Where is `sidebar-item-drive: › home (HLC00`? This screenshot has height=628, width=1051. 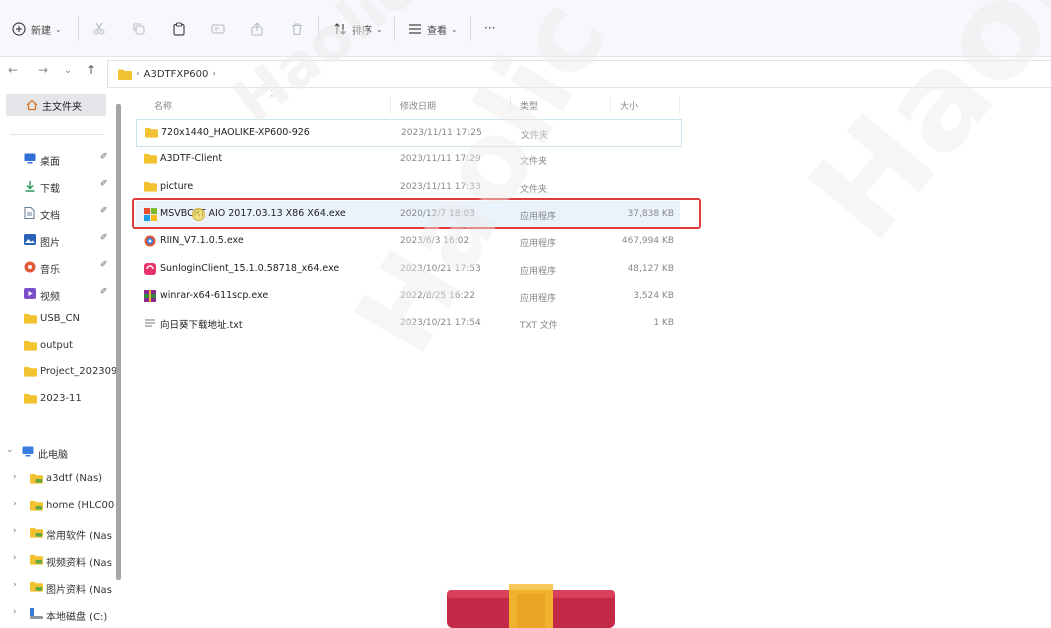 sidebar-item-drive: › home (HLC00 is located at coordinates (58, 506).